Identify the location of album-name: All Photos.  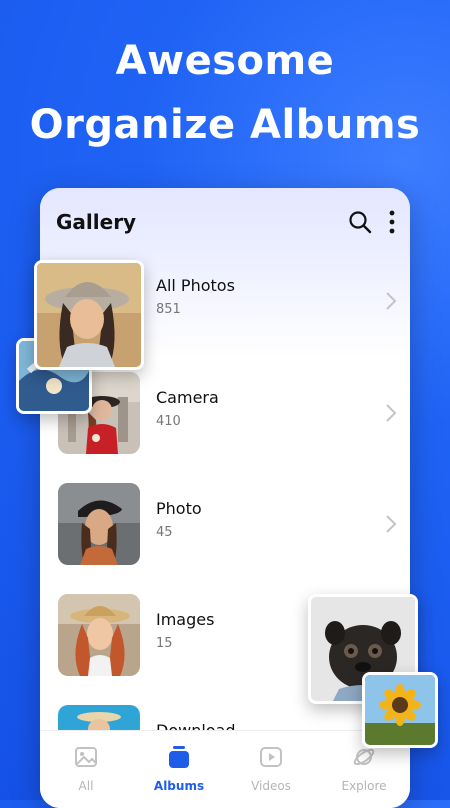
(195, 285).